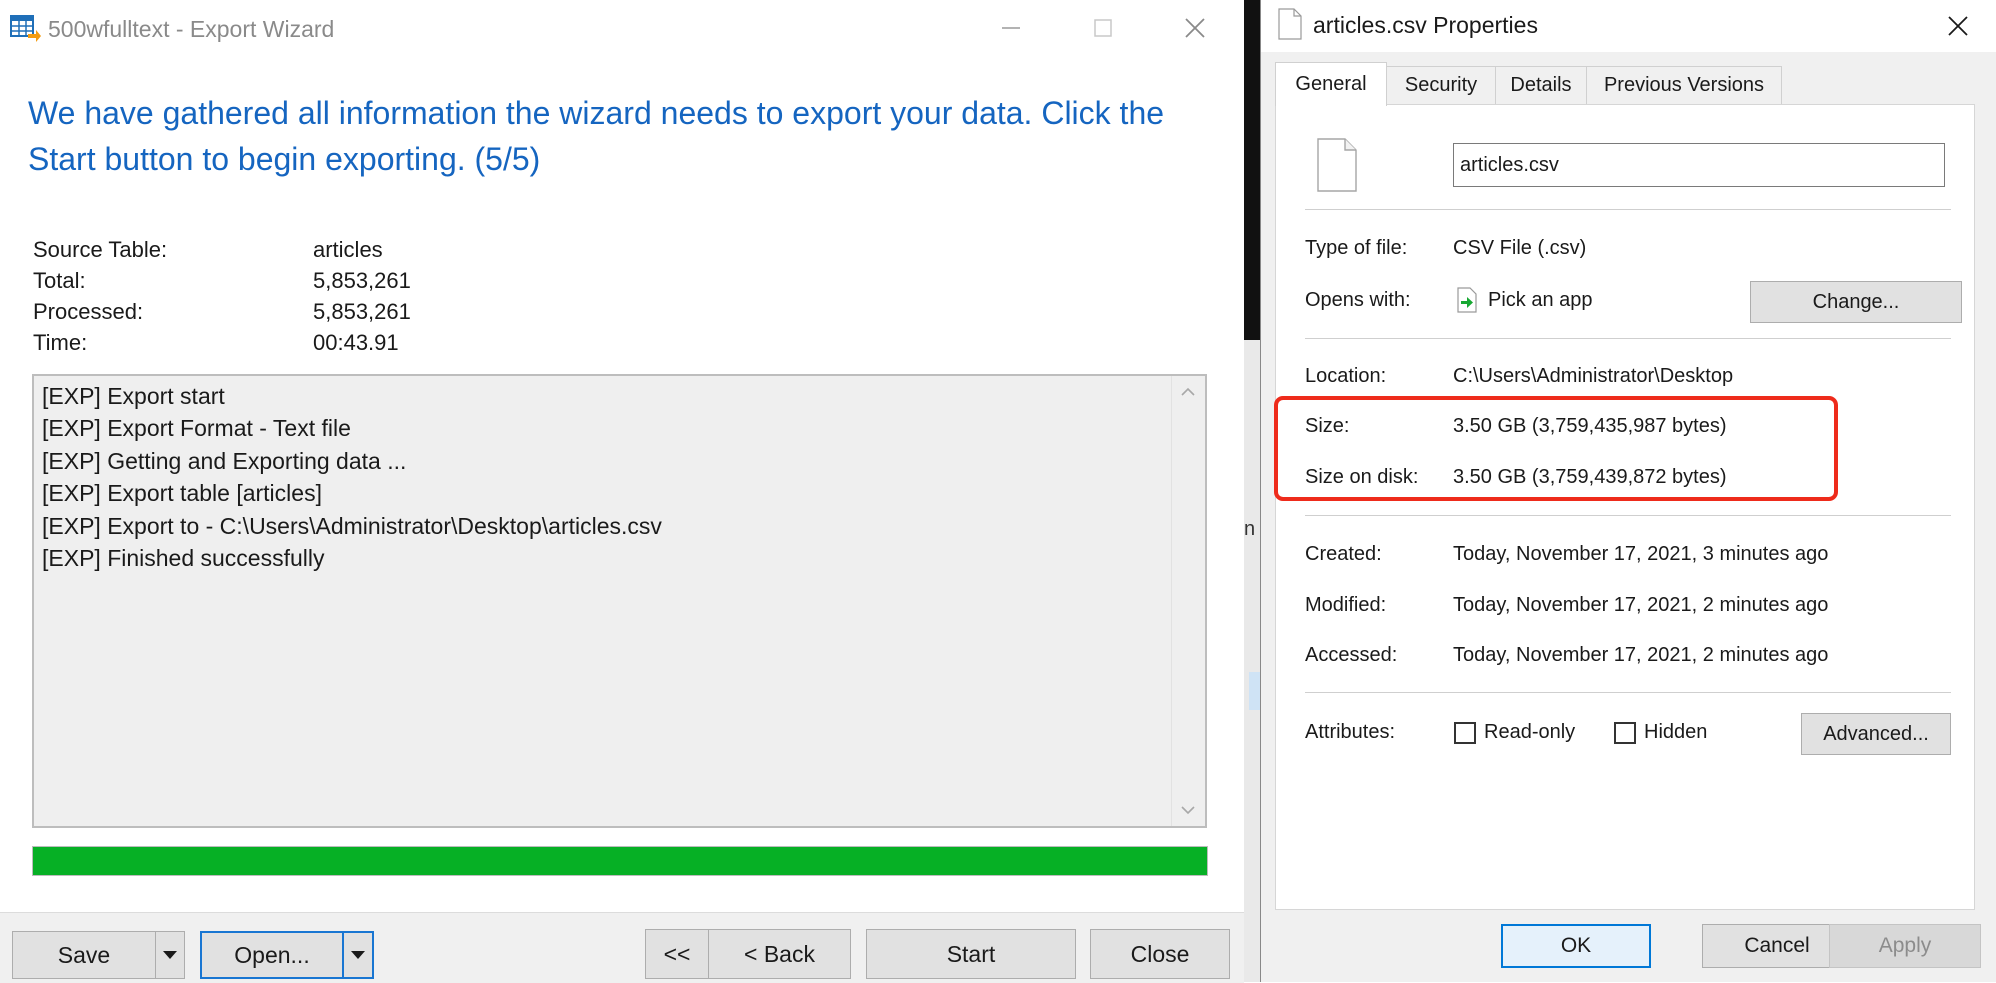 The height and width of the screenshot is (983, 1996). What do you see at coordinates (59, 280) in the screenshot?
I see `total-label: Total:` at bounding box center [59, 280].